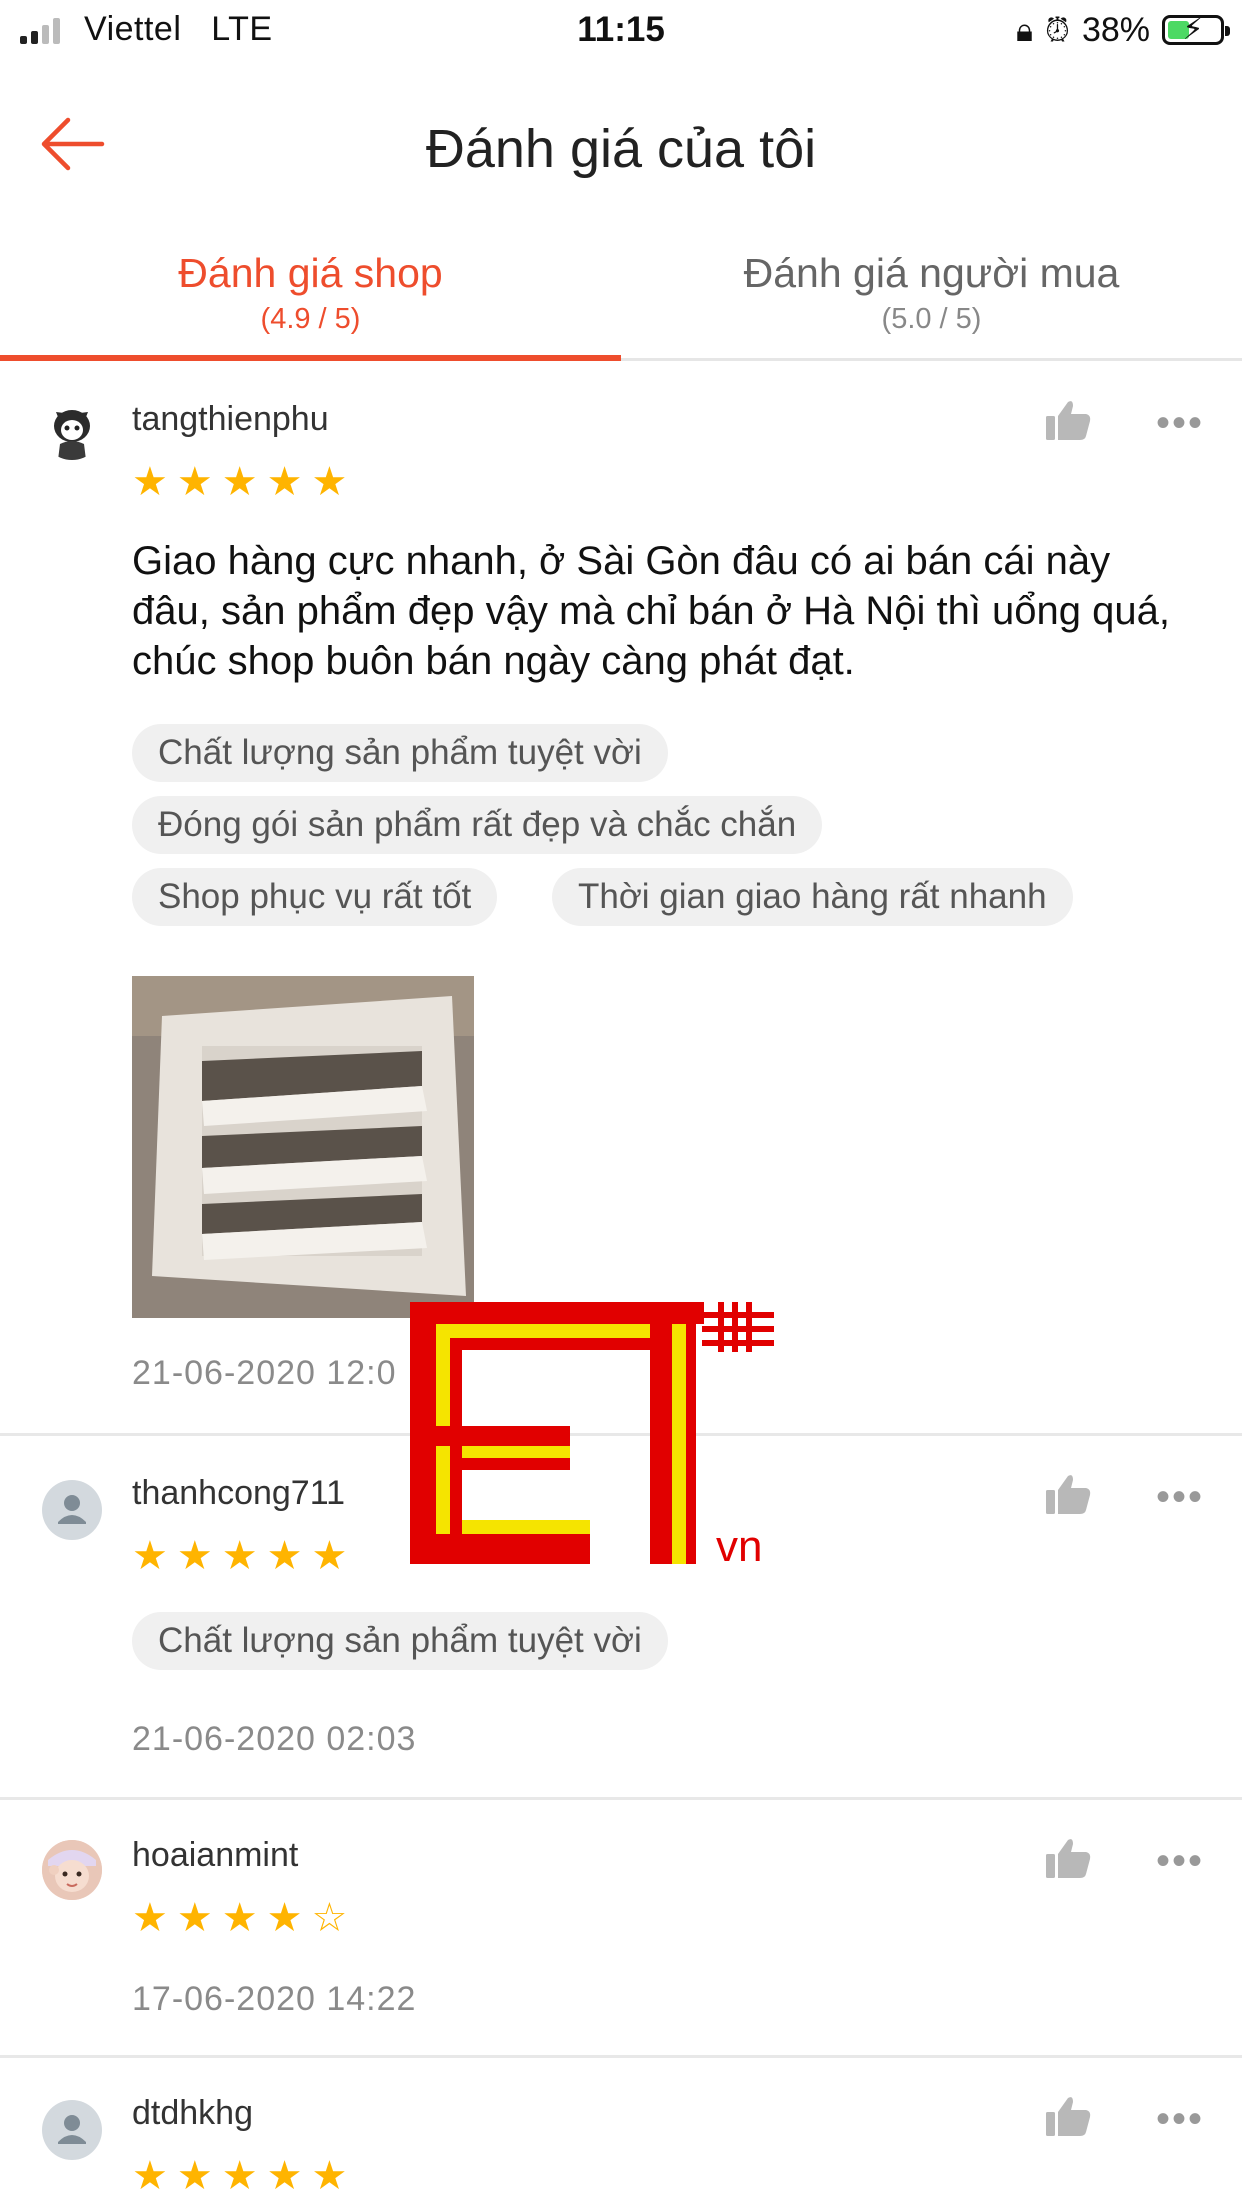 The height and width of the screenshot is (2208, 1242). Describe the element at coordinates (812, 897) in the screenshot. I see `review-tag: Thời gian giao hàng rất nhanh` at that location.